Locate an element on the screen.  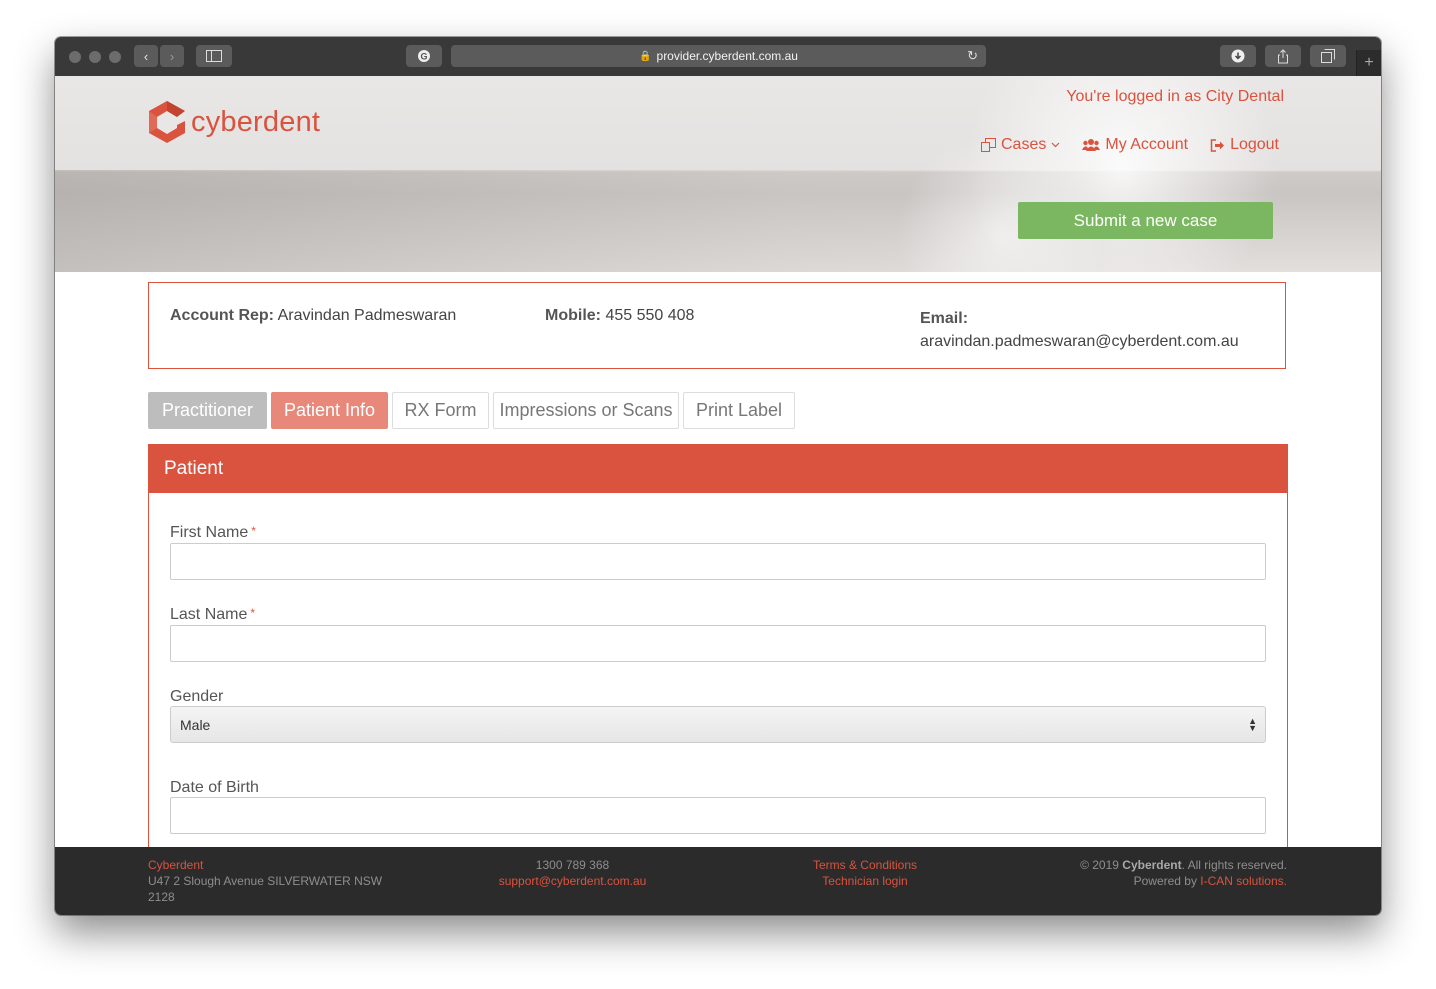
powered-by: Powered by I-CAN solutions. is located at coordinates (1210, 881).